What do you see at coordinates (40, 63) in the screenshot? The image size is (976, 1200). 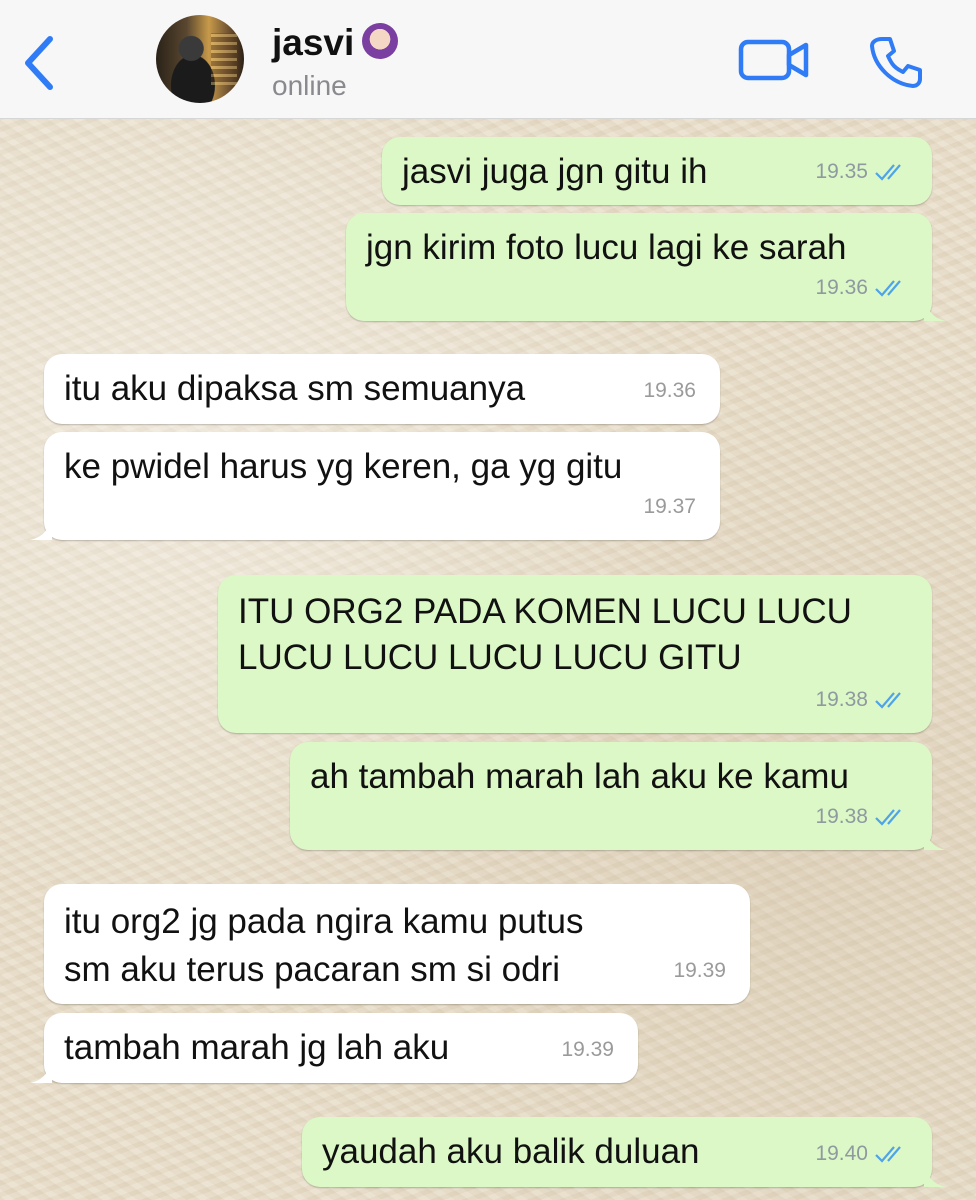 I see `chevron-left-icon` at bounding box center [40, 63].